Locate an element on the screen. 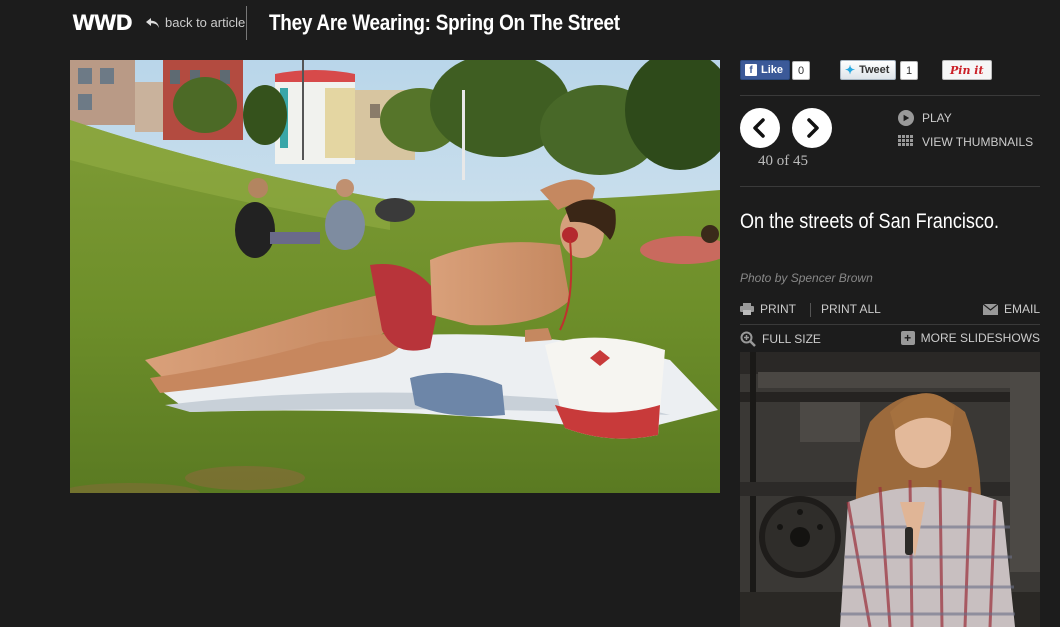  previous-slide-button is located at coordinates (760, 128).